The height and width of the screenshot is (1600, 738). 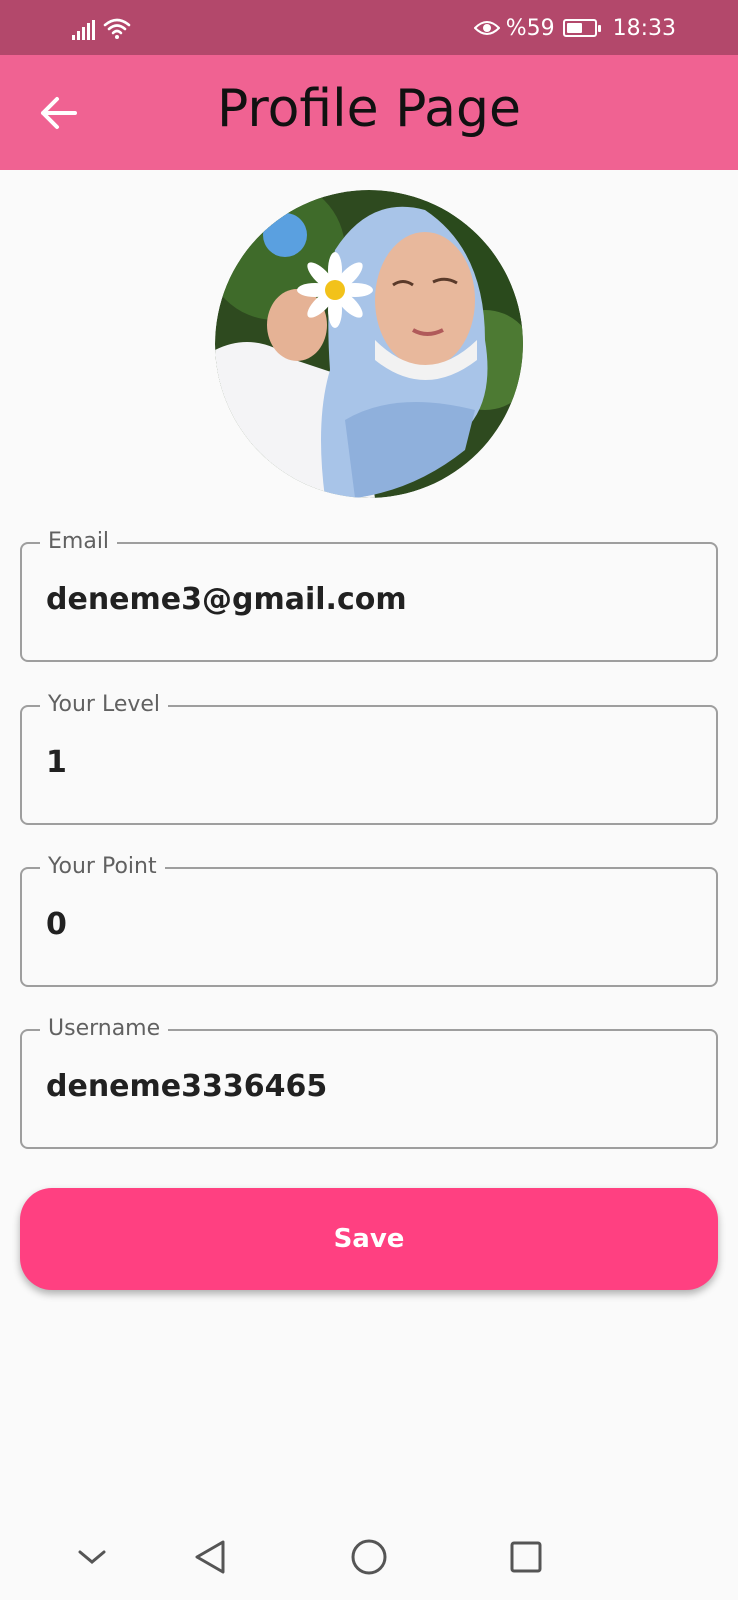 What do you see at coordinates (369, 920) in the screenshot?
I see `point-field: Your Point 0` at bounding box center [369, 920].